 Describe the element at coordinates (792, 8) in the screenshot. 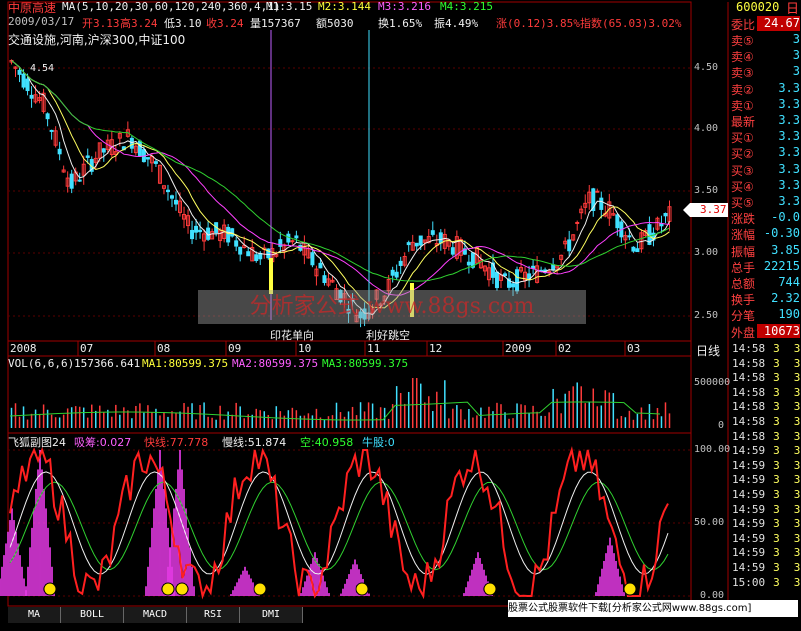

I see `refresh-icon: 日` at that location.